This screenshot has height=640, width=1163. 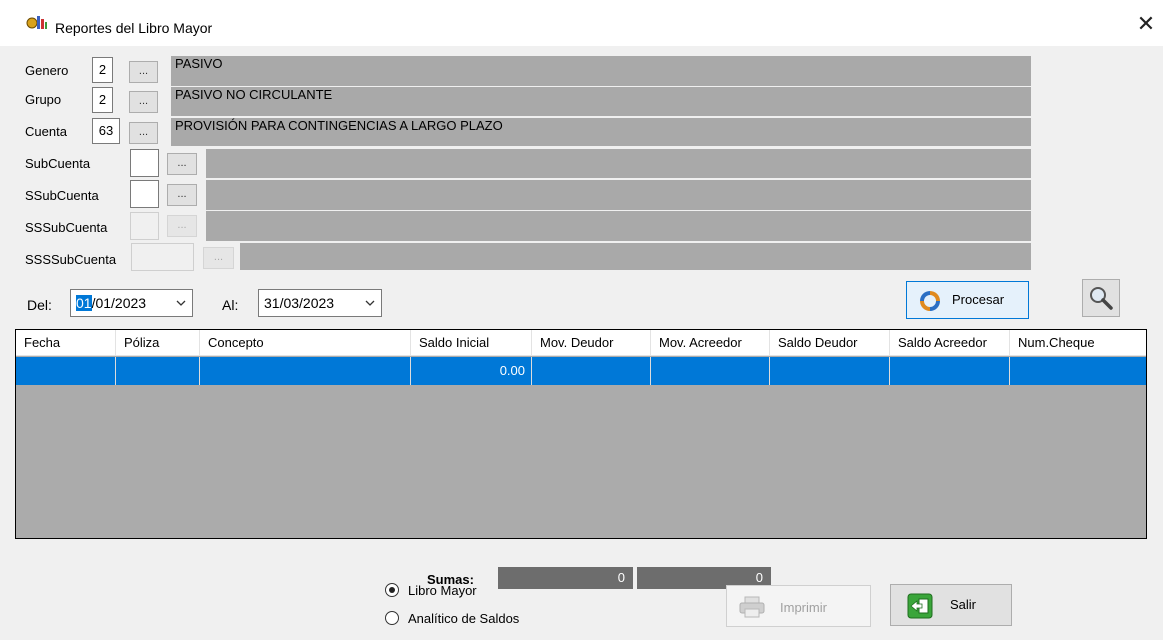 I want to click on del-label: Del:, so click(x=39, y=305).